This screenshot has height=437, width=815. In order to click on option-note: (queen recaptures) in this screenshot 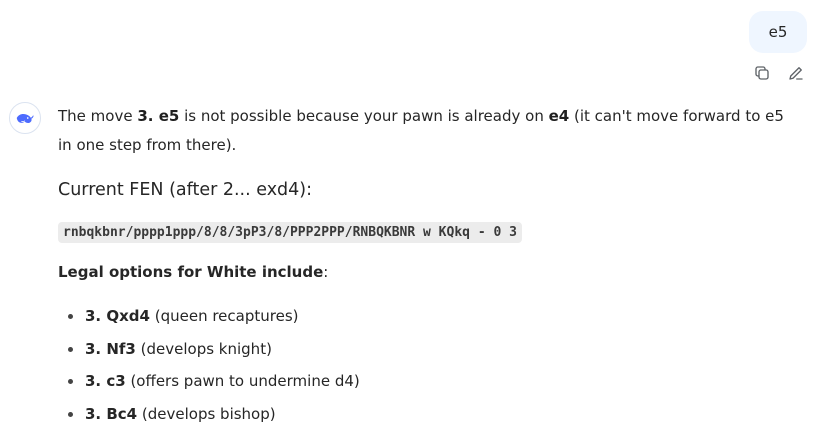, I will do `click(224, 316)`.